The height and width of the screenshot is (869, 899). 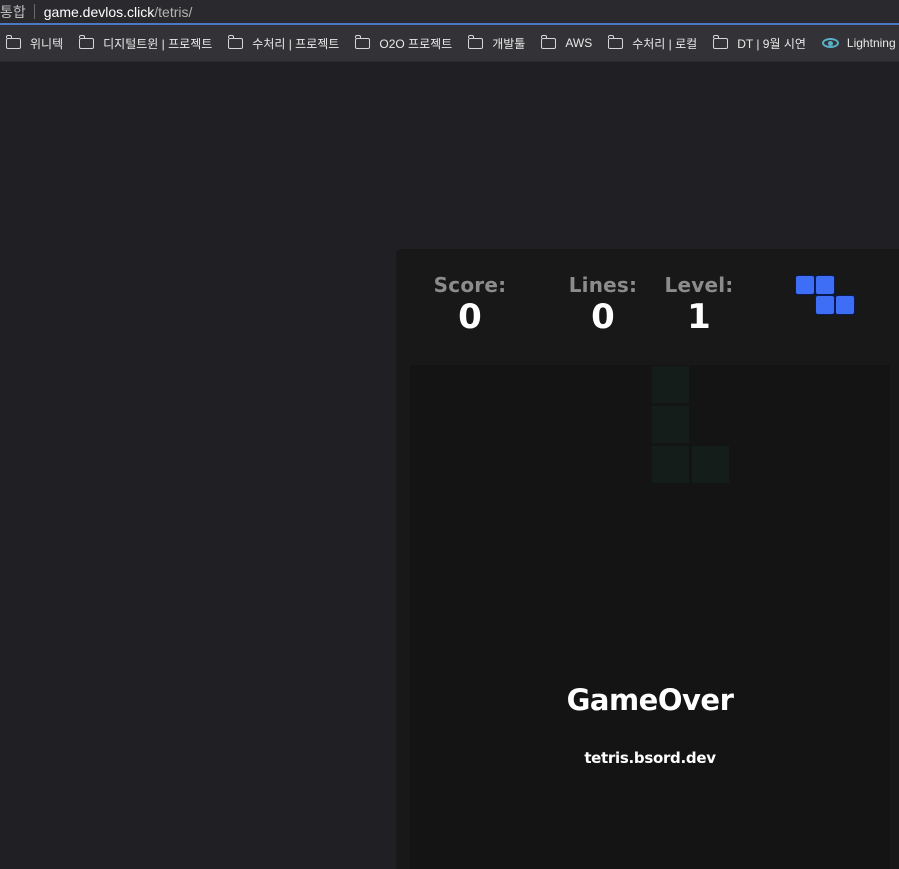 I want to click on bookmark-winitech: 위니텍, so click(x=34, y=43).